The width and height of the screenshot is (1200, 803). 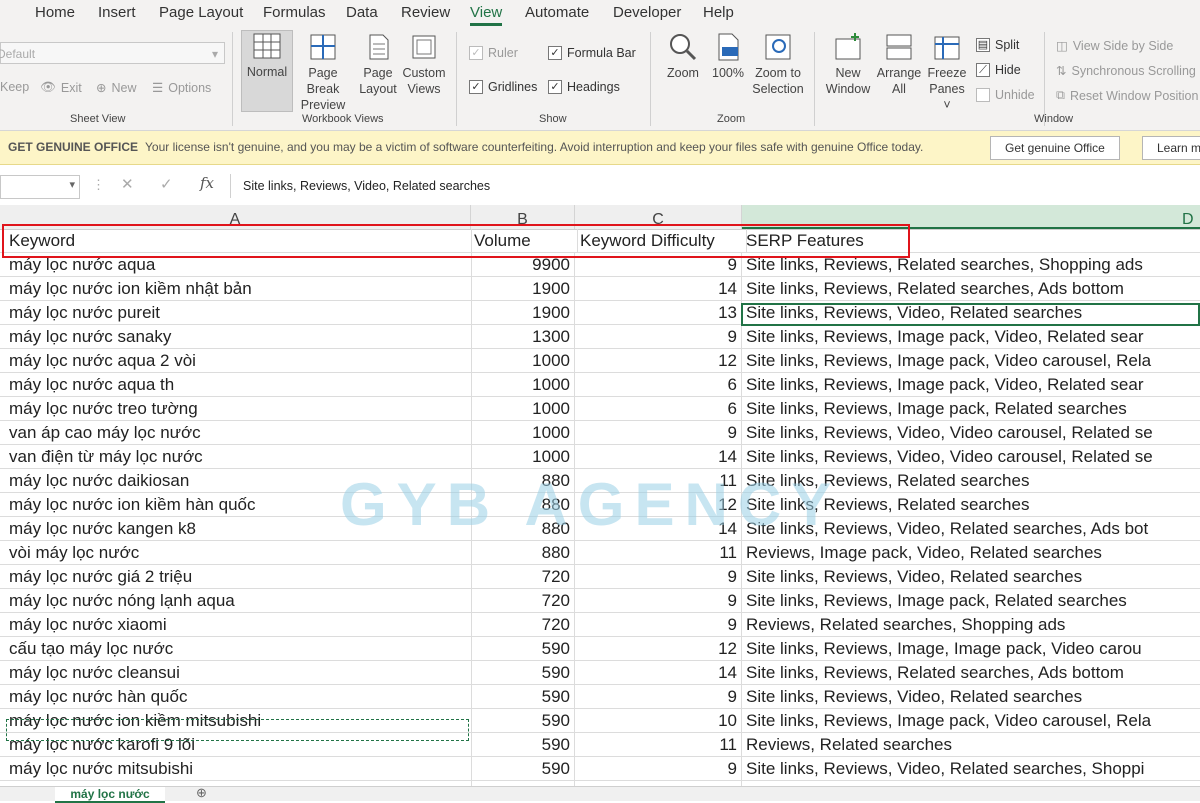 What do you see at coordinates (236, 576) in the screenshot?
I see `cell-keyword: máy lọc nước giá 2 triệu` at bounding box center [236, 576].